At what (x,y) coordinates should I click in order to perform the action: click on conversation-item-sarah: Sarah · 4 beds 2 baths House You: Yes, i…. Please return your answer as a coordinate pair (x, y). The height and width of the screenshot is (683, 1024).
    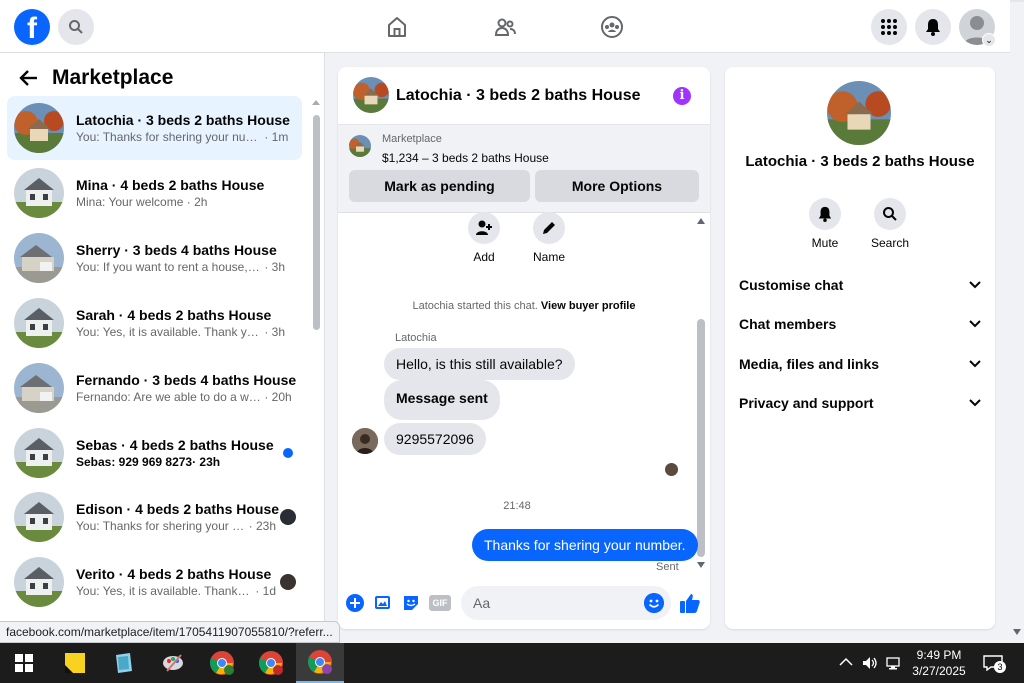
    Looking at the image, I should click on (154, 323).